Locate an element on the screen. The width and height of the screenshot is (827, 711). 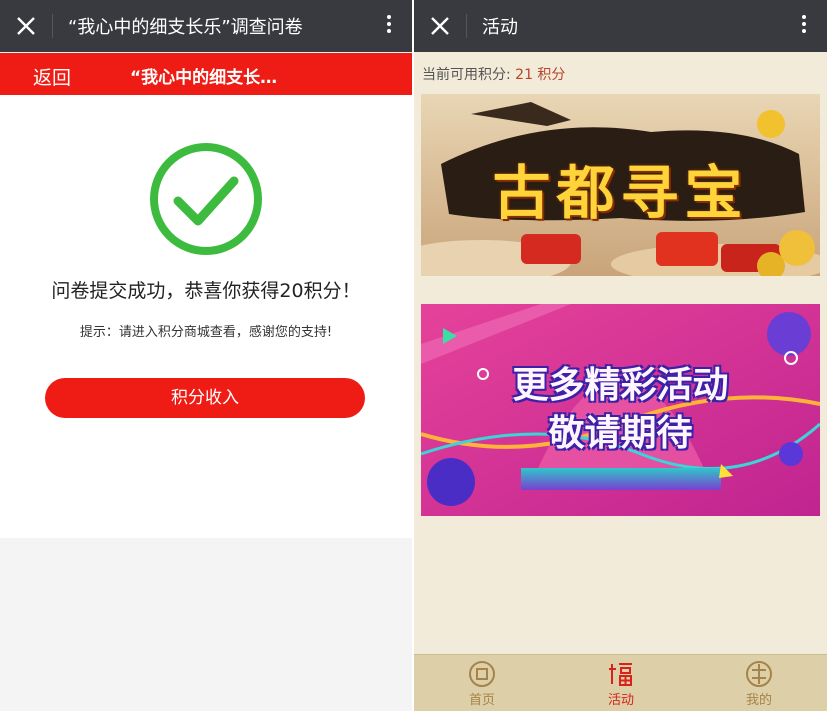
page-title: 活动 is located at coordinates (500, 27).